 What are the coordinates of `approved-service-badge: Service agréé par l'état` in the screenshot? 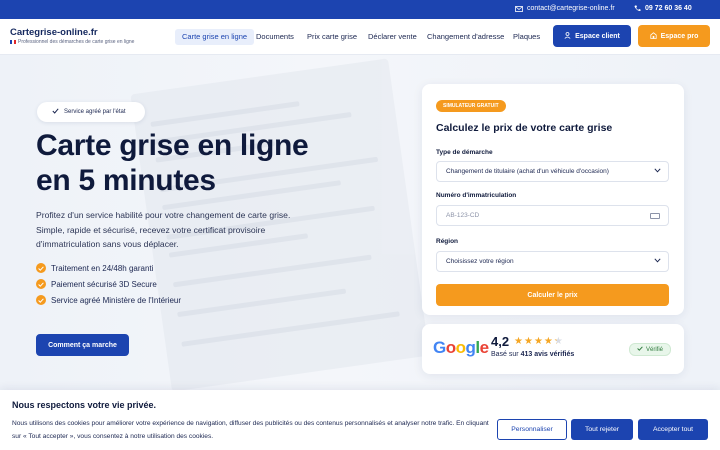 It's located at (91, 112).